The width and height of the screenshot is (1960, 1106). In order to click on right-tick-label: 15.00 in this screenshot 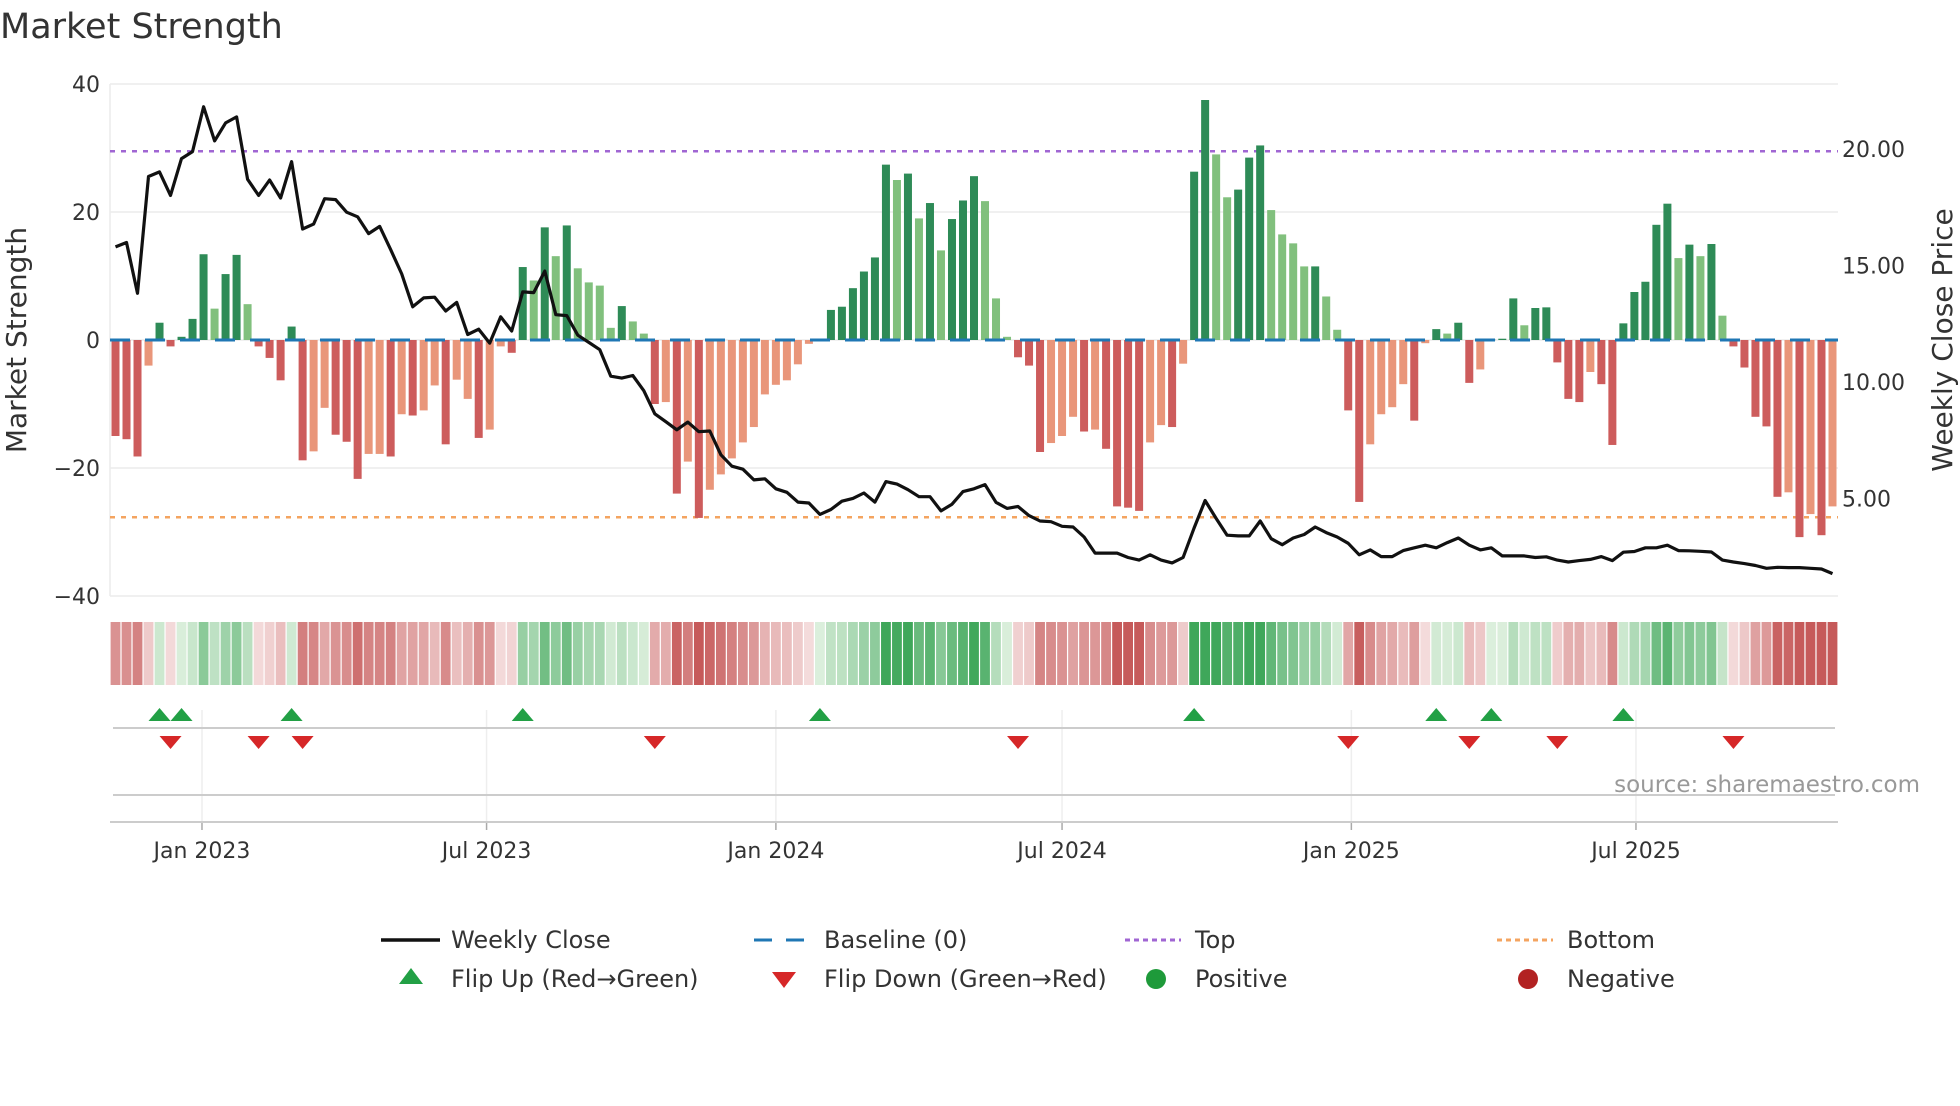, I will do `click(1873, 267)`.